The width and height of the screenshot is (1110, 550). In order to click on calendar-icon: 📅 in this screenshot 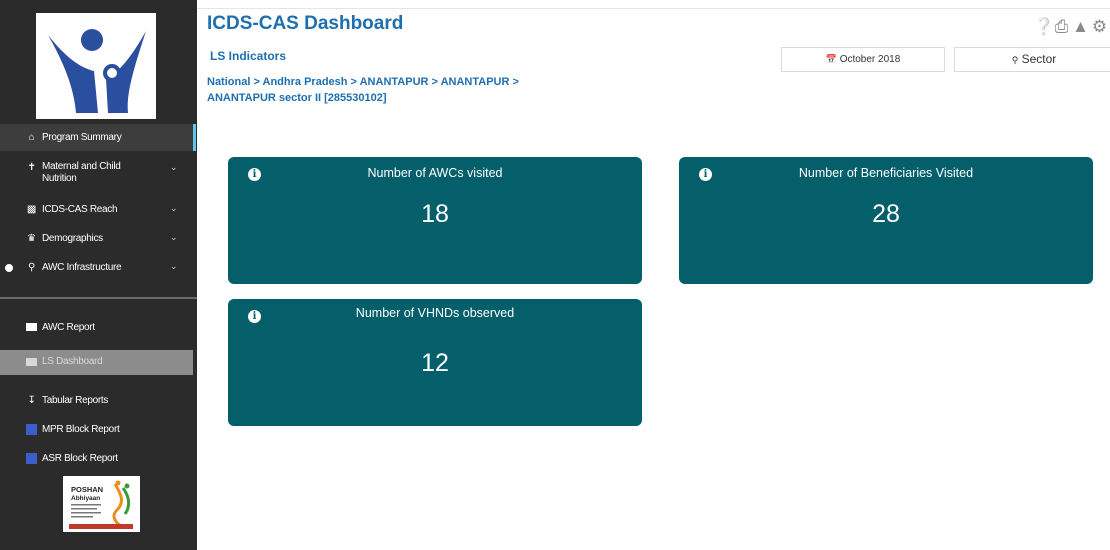, I will do `click(831, 59)`.